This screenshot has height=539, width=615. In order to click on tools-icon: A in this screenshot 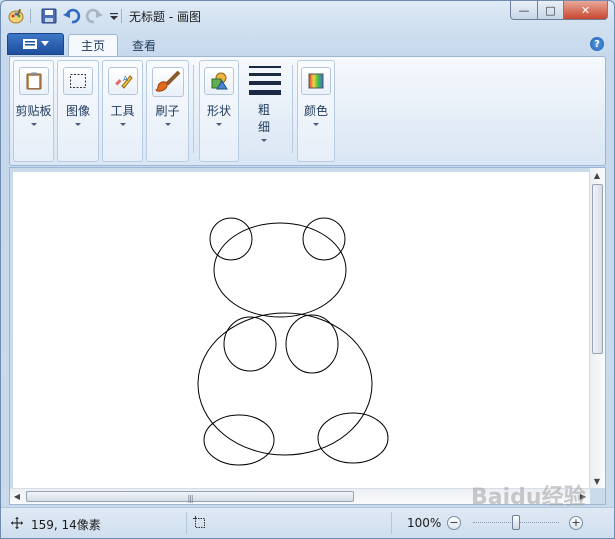, I will do `click(122, 81)`.